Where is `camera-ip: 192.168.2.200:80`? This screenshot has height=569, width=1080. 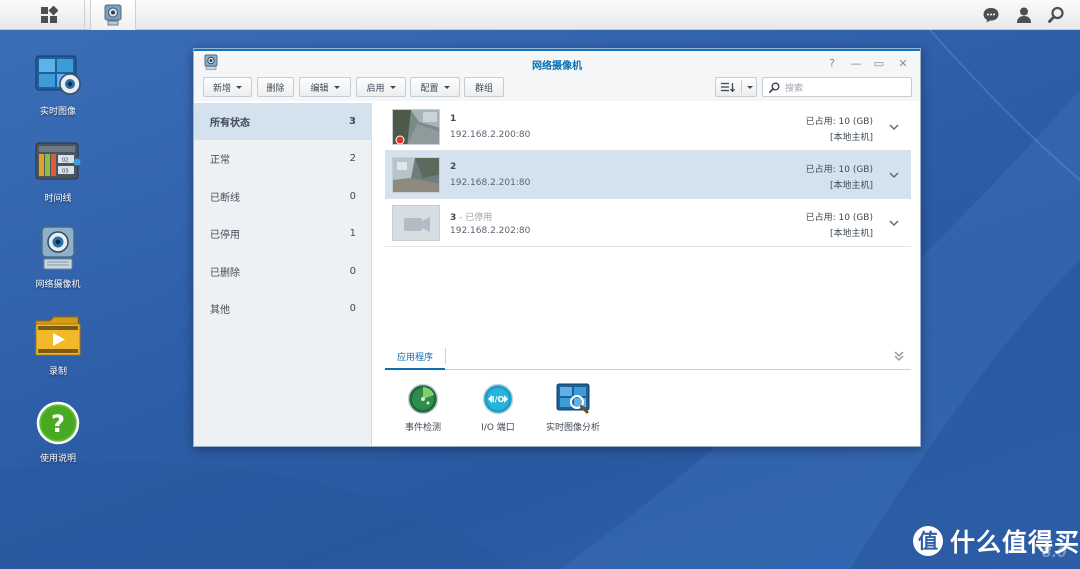 camera-ip: 192.168.2.200:80 is located at coordinates (490, 135).